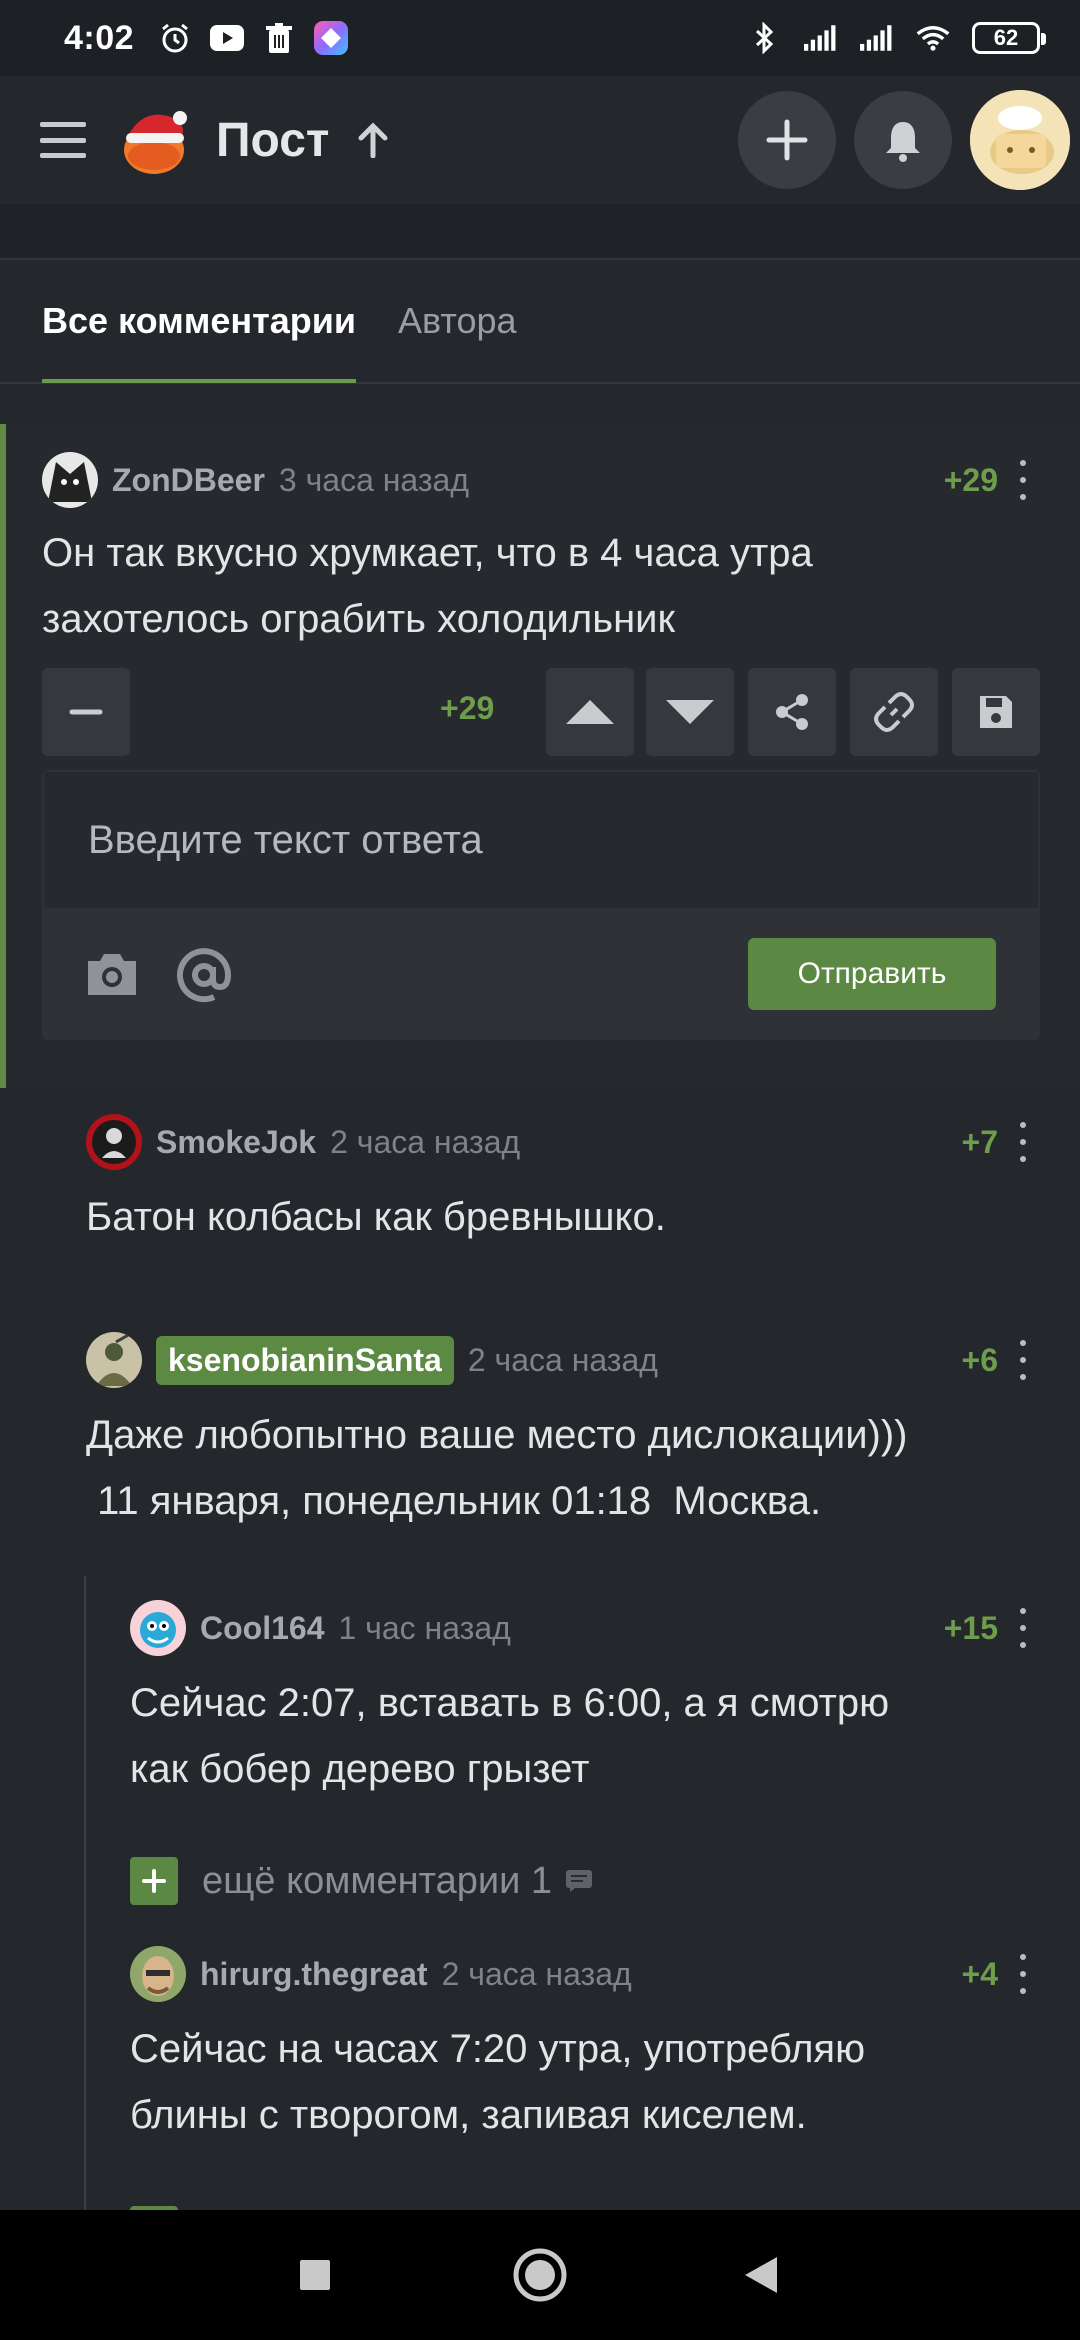 This screenshot has width=1080, height=2340. I want to click on comment-header: hirurg.thegreat 2 часа назад, so click(381, 1974).